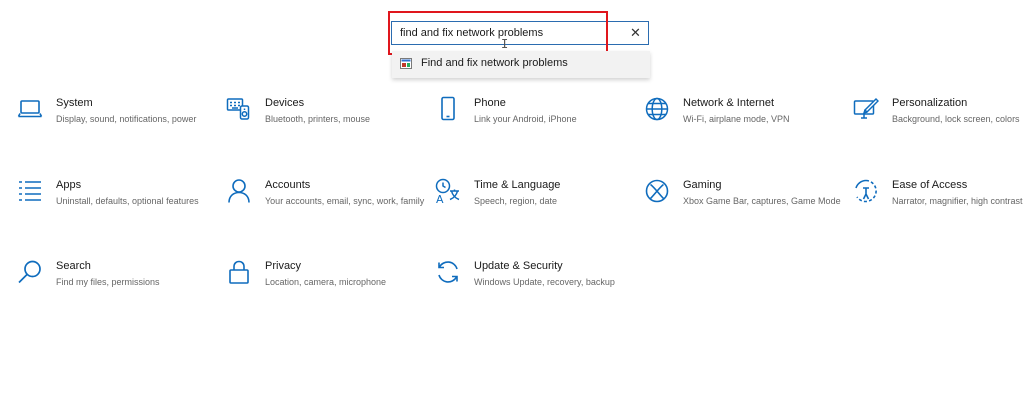 This screenshot has height=417, width=1024. Describe the element at coordinates (448, 191) in the screenshot. I see `time-language-icon: A` at that location.